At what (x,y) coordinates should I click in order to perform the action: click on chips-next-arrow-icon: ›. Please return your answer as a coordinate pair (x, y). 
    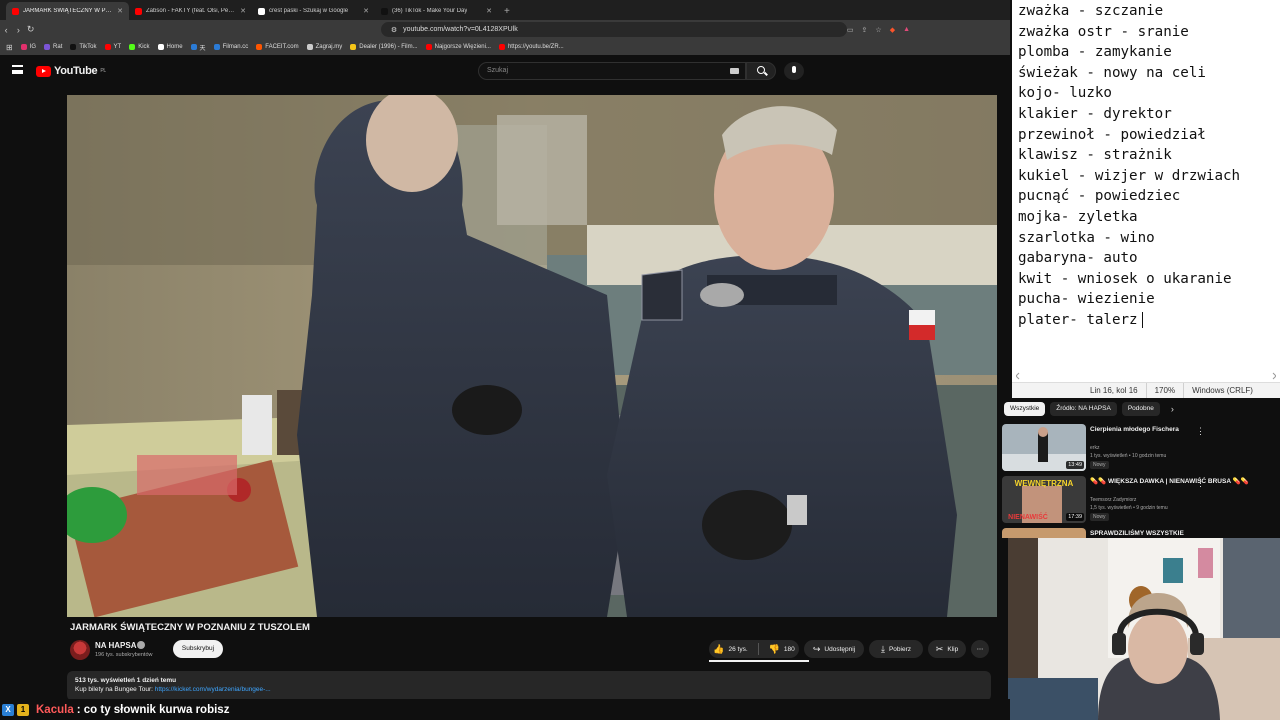
    Looking at the image, I should click on (1172, 409).